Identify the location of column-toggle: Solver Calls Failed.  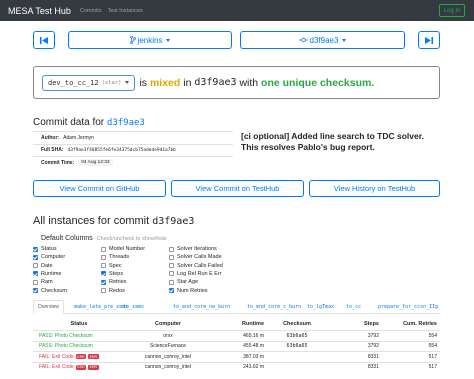
(196, 266).